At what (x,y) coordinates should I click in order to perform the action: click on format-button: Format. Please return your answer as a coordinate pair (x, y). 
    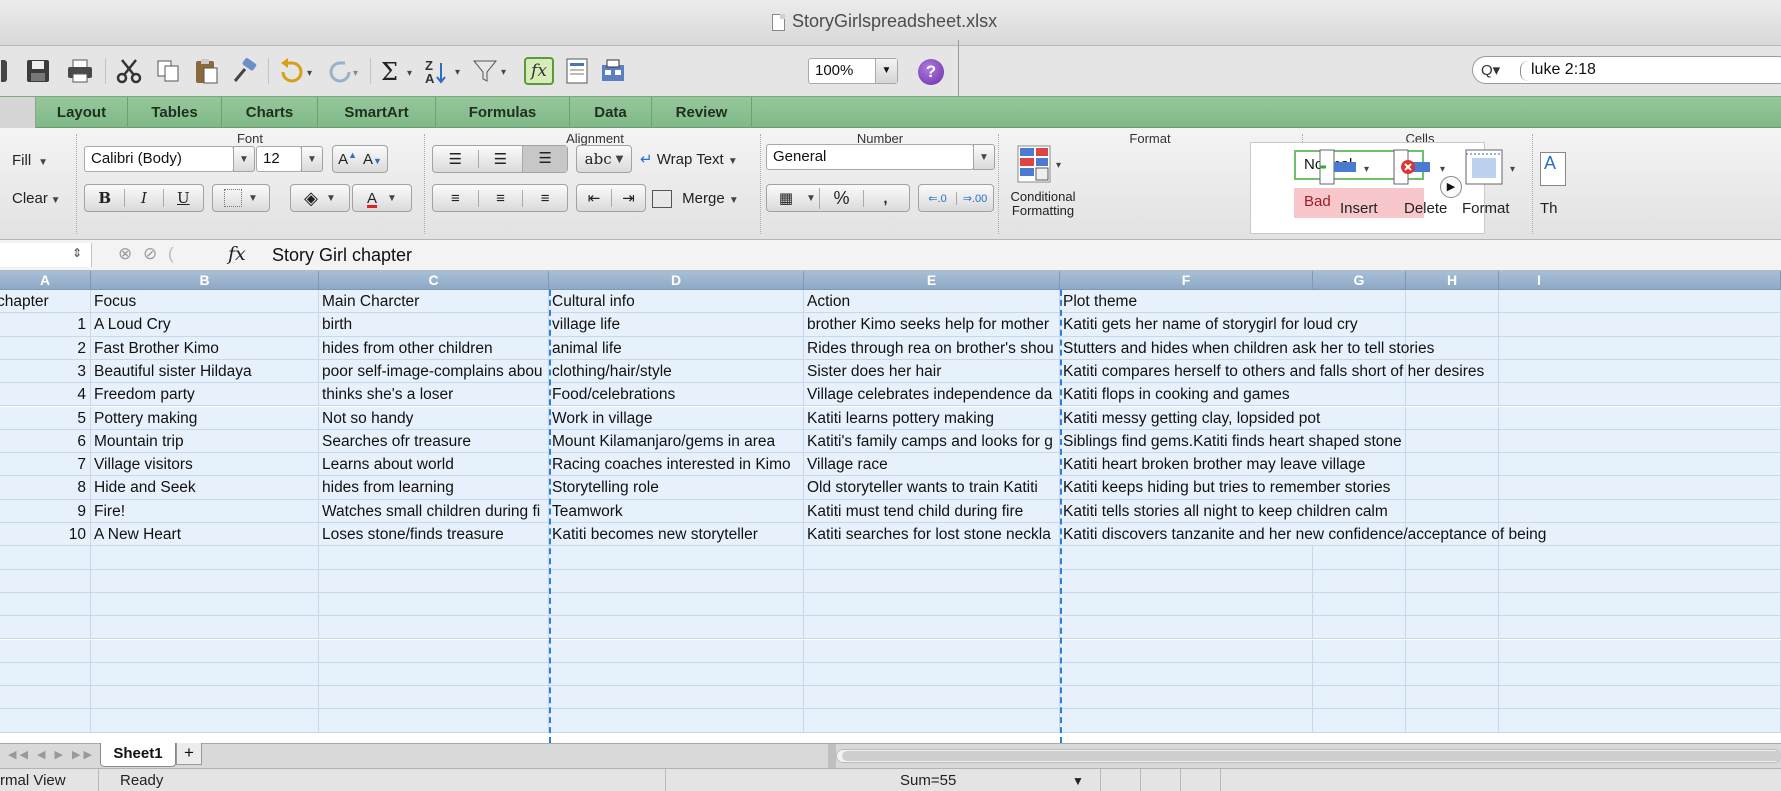
    Looking at the image, I should click on (1486, 208).